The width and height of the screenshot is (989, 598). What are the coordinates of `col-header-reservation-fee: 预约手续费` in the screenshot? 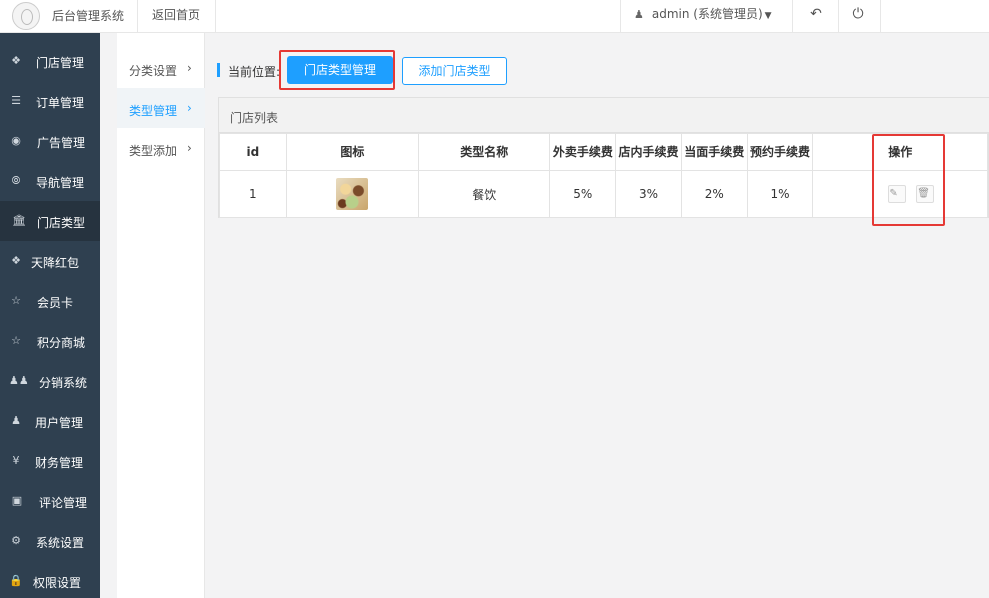 It's located at (780, 152).